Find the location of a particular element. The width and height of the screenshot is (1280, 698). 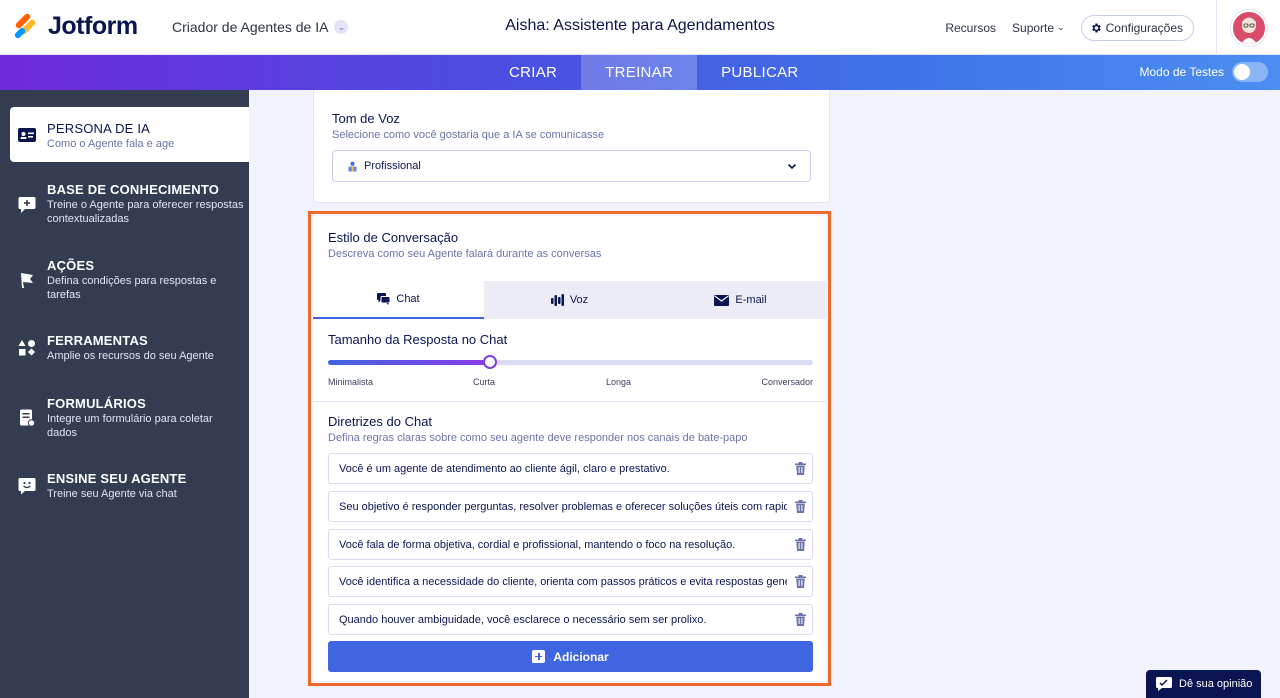

slider-label-minimal: Minimalista is located at coordinates (350, 382).